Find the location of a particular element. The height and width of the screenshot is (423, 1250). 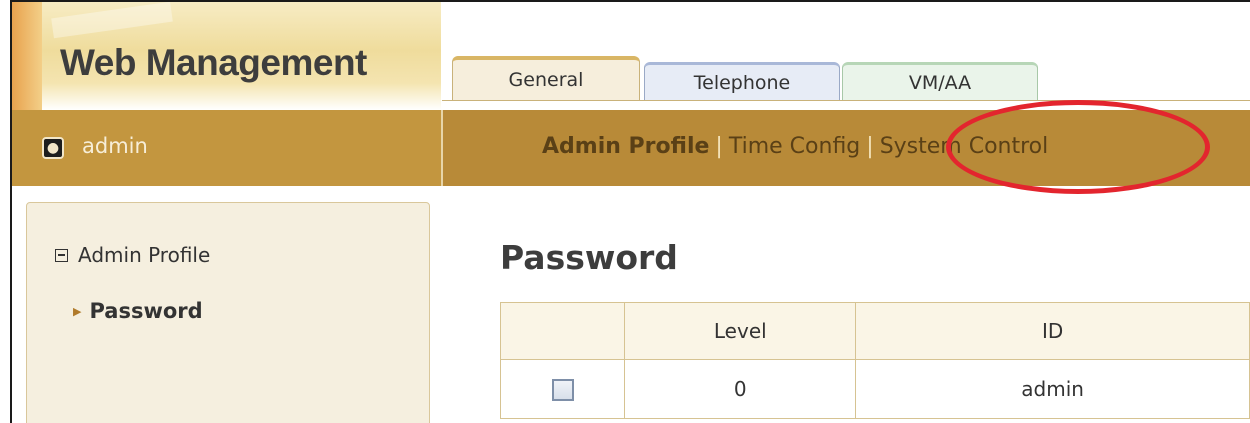

column-header-id: ID is located at coordinates (1052, 331).